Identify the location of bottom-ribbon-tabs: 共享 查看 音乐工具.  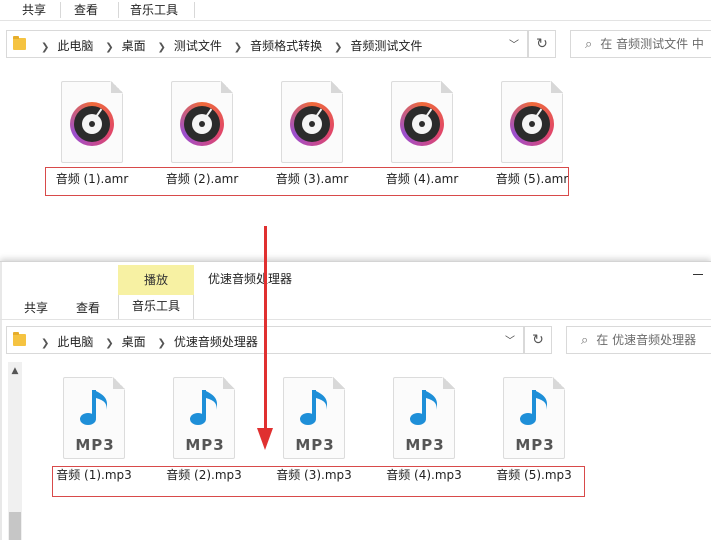
(355, 307).